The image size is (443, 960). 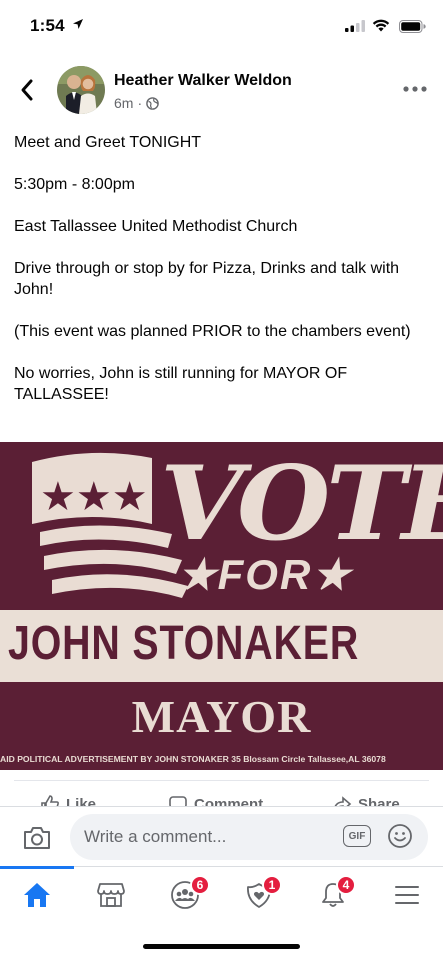 What do you see at coordinates (203, 81) in the screenshot?
I see `author-name: Heather Walker Weldon` at bounding box center [203, 81].